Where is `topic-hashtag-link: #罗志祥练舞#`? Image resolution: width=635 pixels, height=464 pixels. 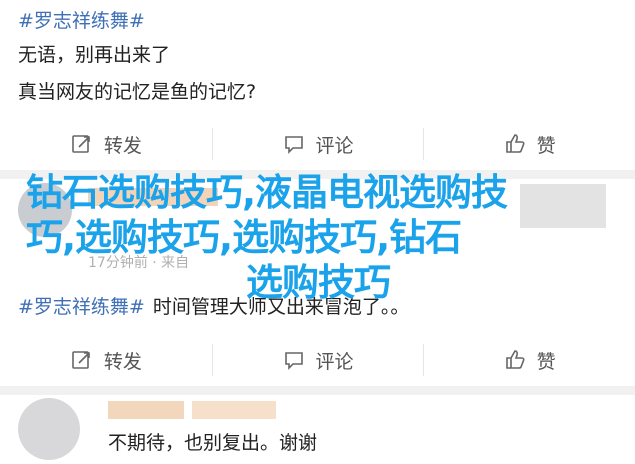
topic-hashtag-link: #罗志祥练舞# is located at coordinates (81, 19).